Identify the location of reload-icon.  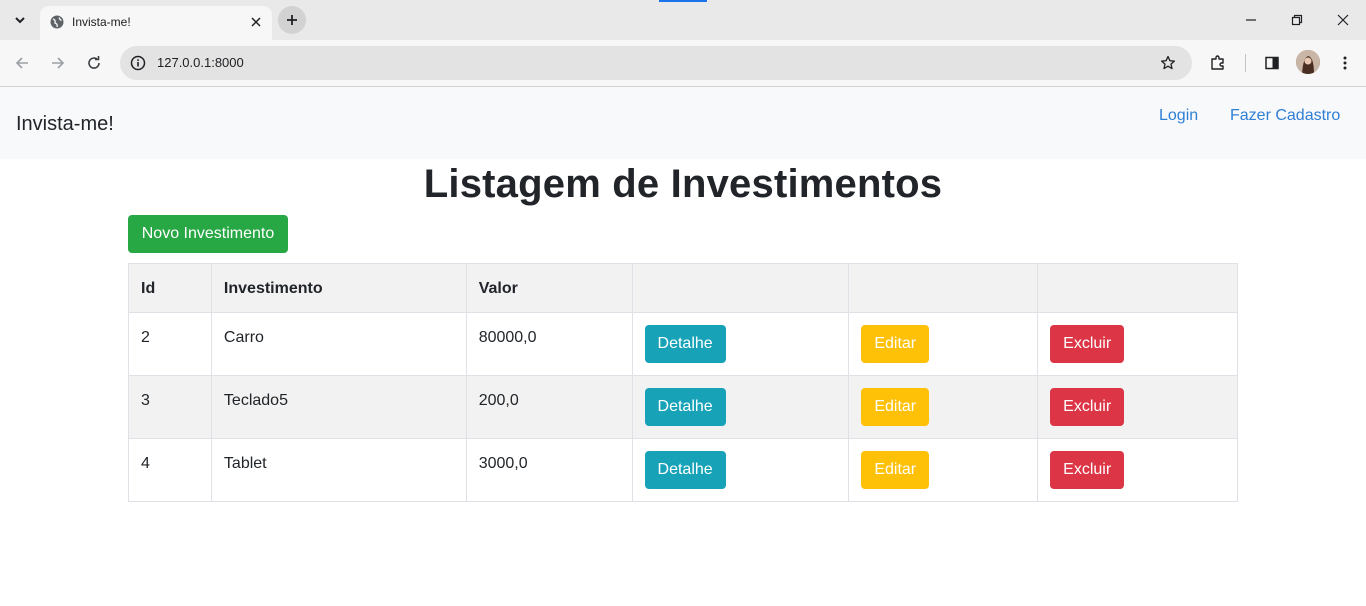
(94, 63).